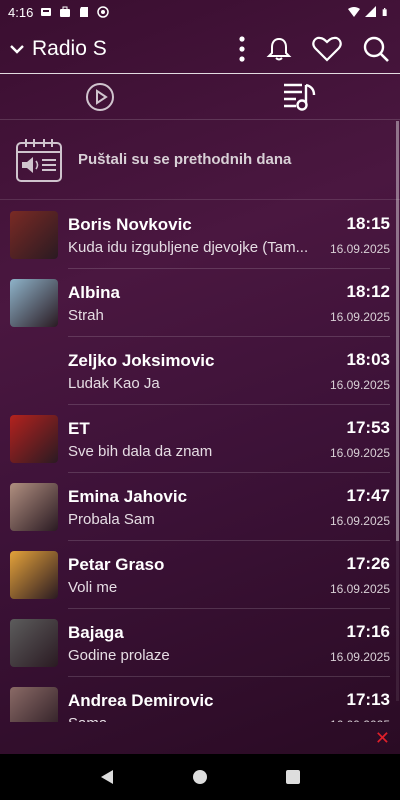  Describe the element at coordinates (107, 777) in the screenshot. I see `back-icon` at that location.